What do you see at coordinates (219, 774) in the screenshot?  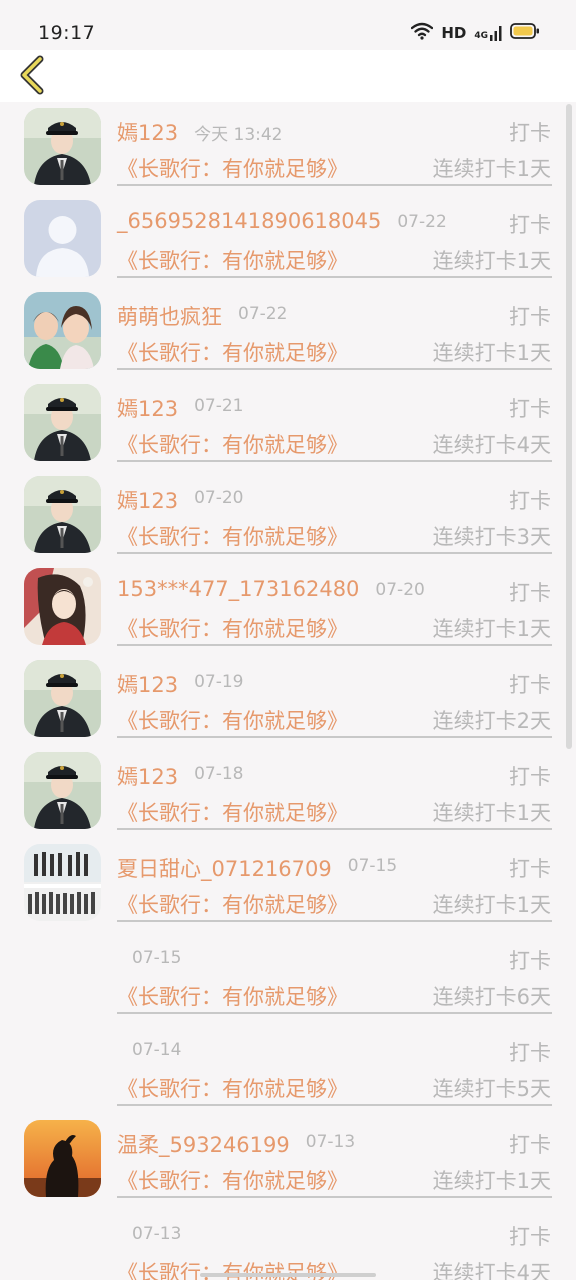 I see `checkin-date: 07-18` at bounding box center [219, 774].